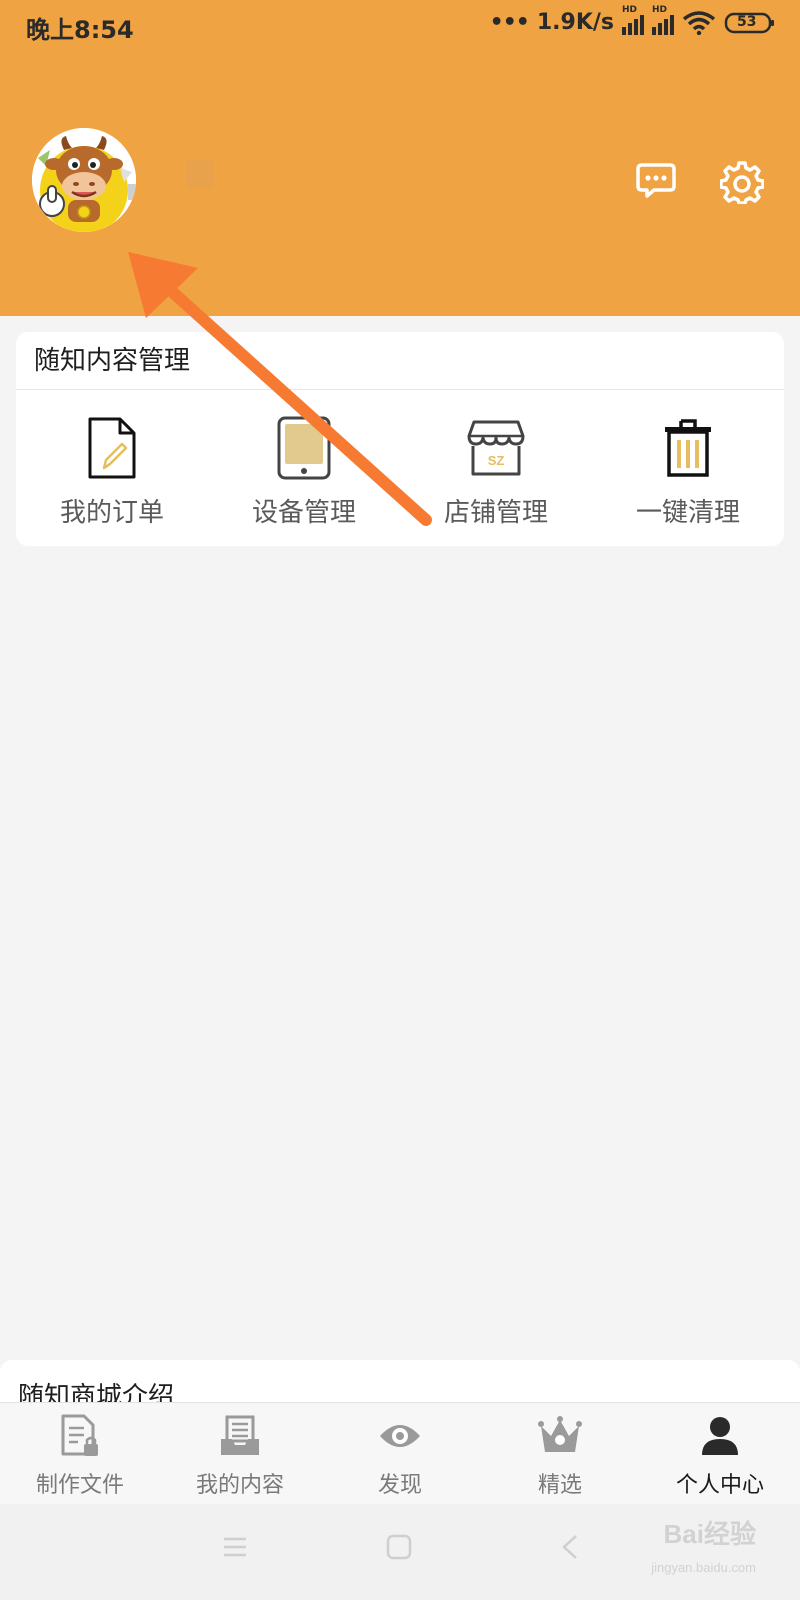 Image resolution: width=800 pixels, height=1600 pixels. What do you see at coordinates (747, 21) in the screenshot?
I see `battery-level: 53` at bounding box center [747, 21].